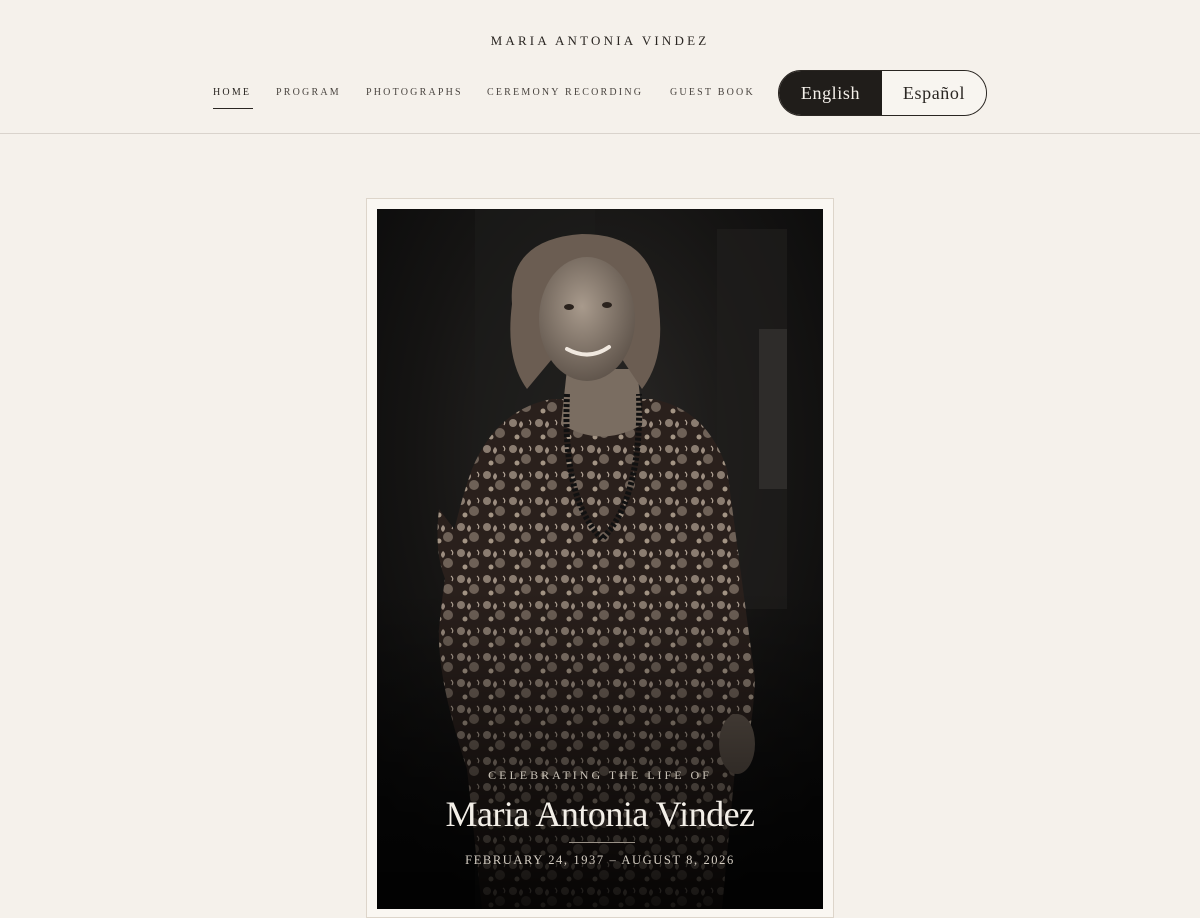  Describe the element at coordinates (600, 860) in the screenshot. I see `life-dates: FEBRUARY 24, 1937 – AUGUST 8, 2026` at that location.